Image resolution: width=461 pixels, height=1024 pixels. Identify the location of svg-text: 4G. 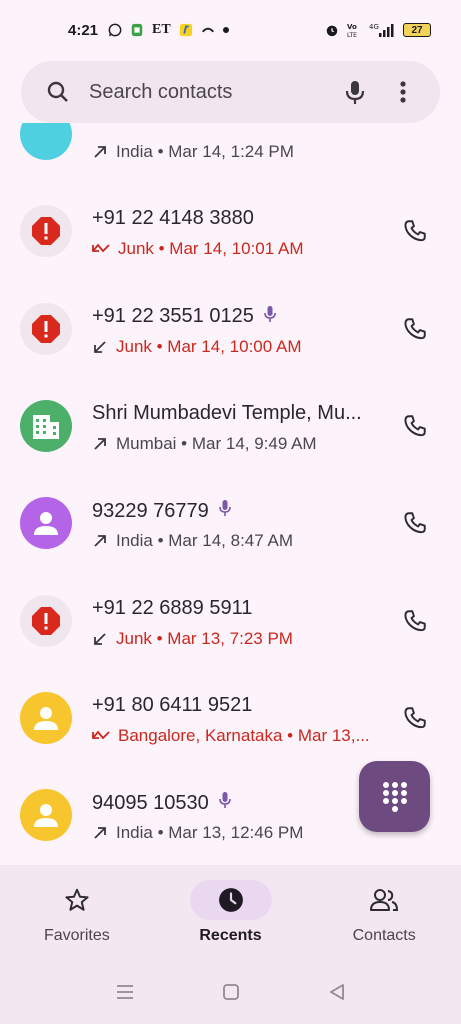
(374, 27).